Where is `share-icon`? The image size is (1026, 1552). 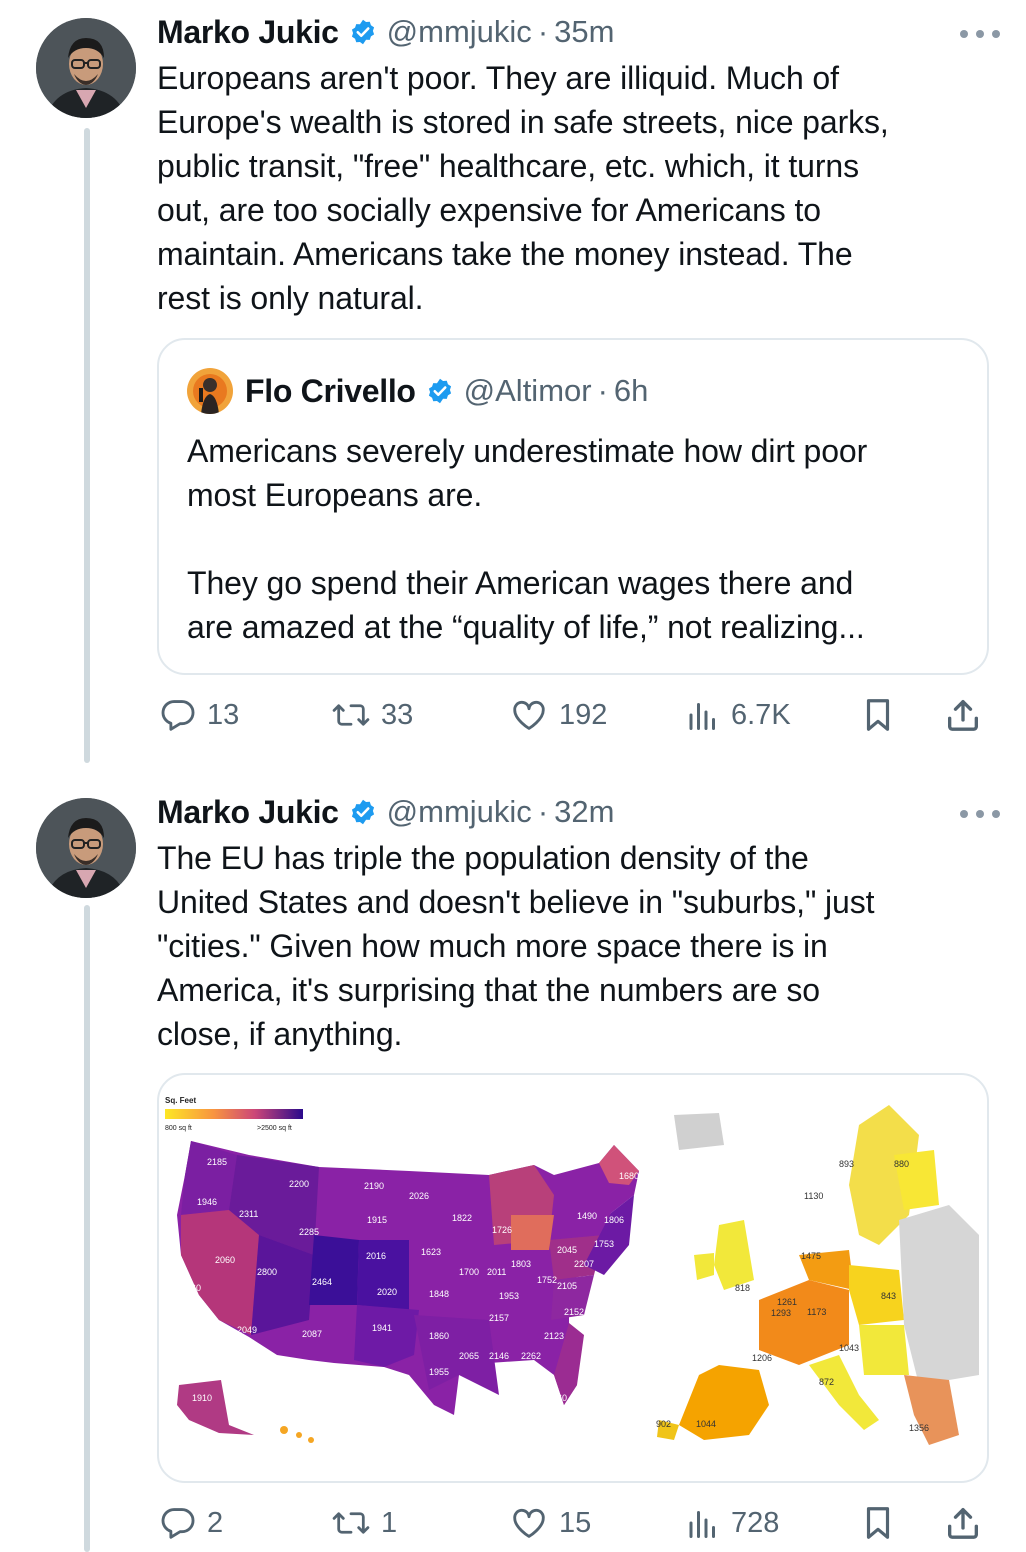
share-icon is located at coordinates (963, 1523).